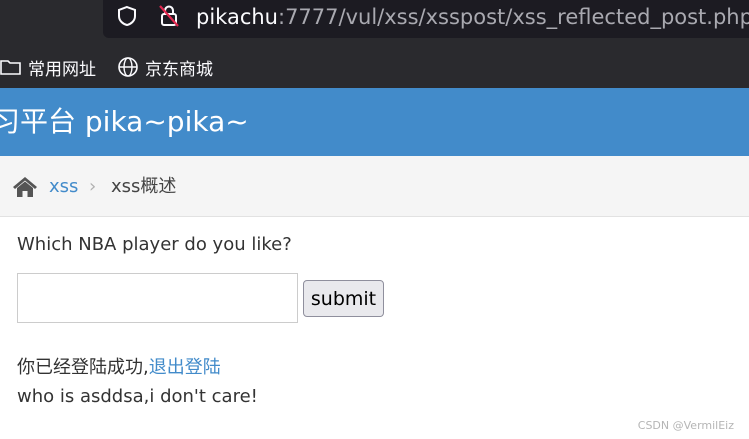  I want to click on question-label: Which NBA player do you like?, so click(154, 244).